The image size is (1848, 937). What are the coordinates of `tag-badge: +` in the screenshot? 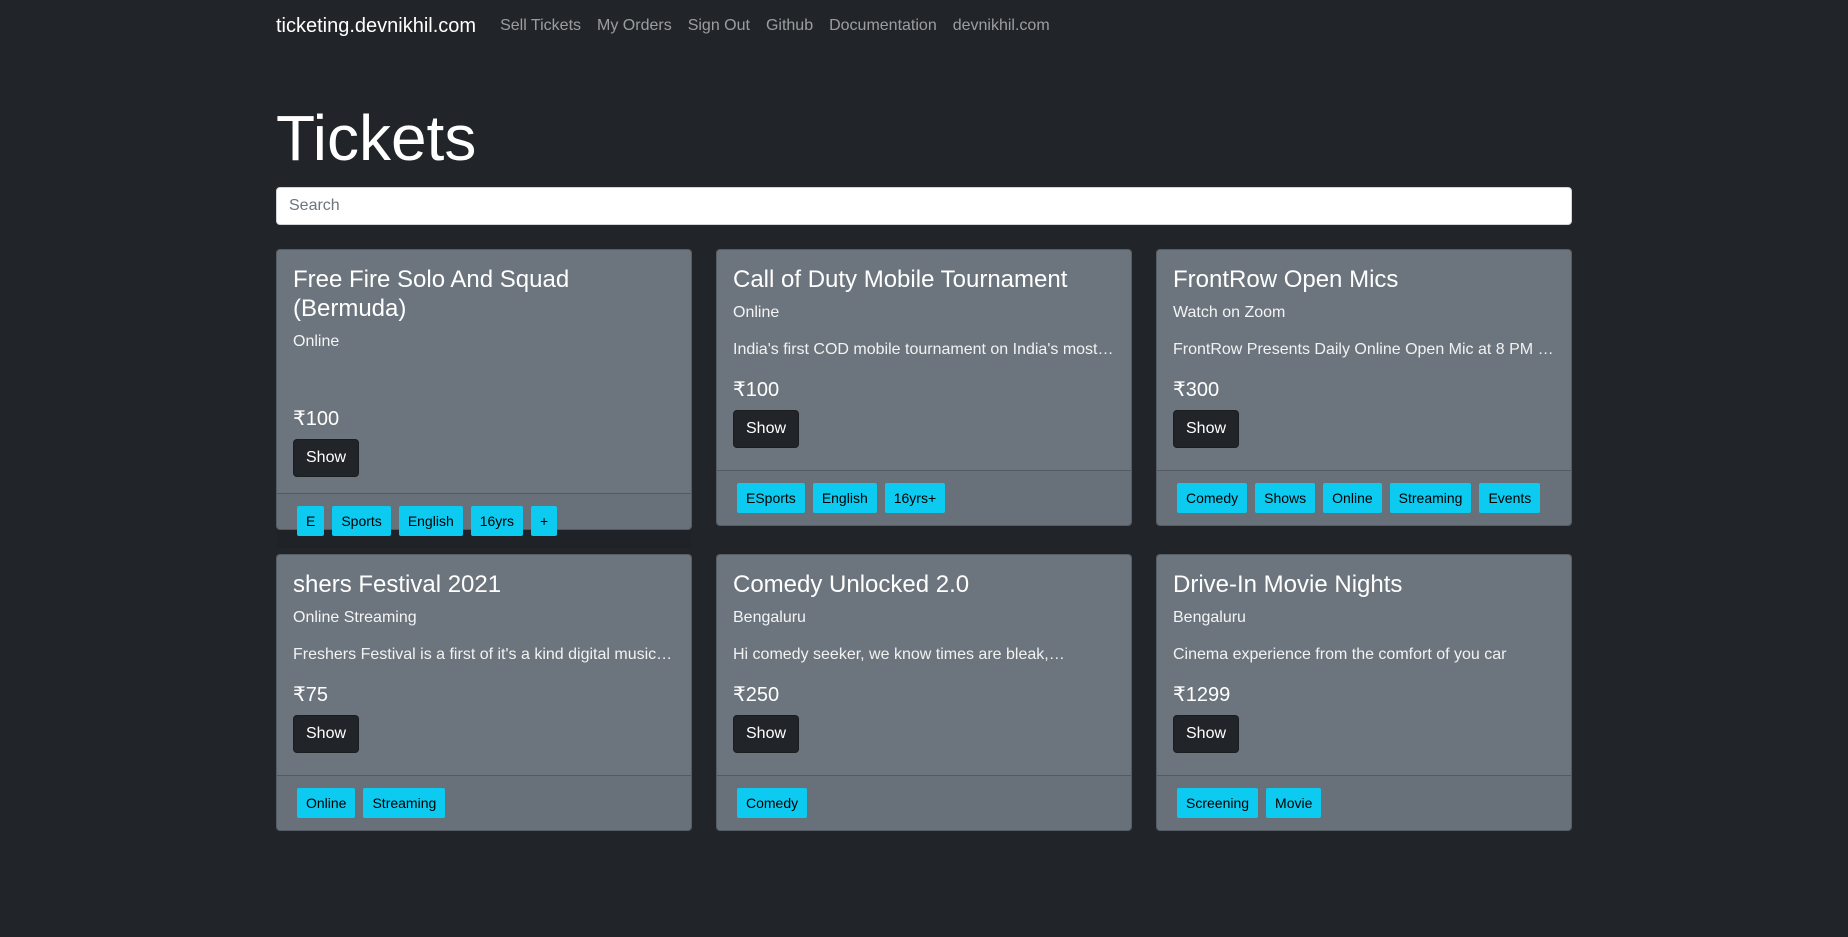 It's located at (544, 520).